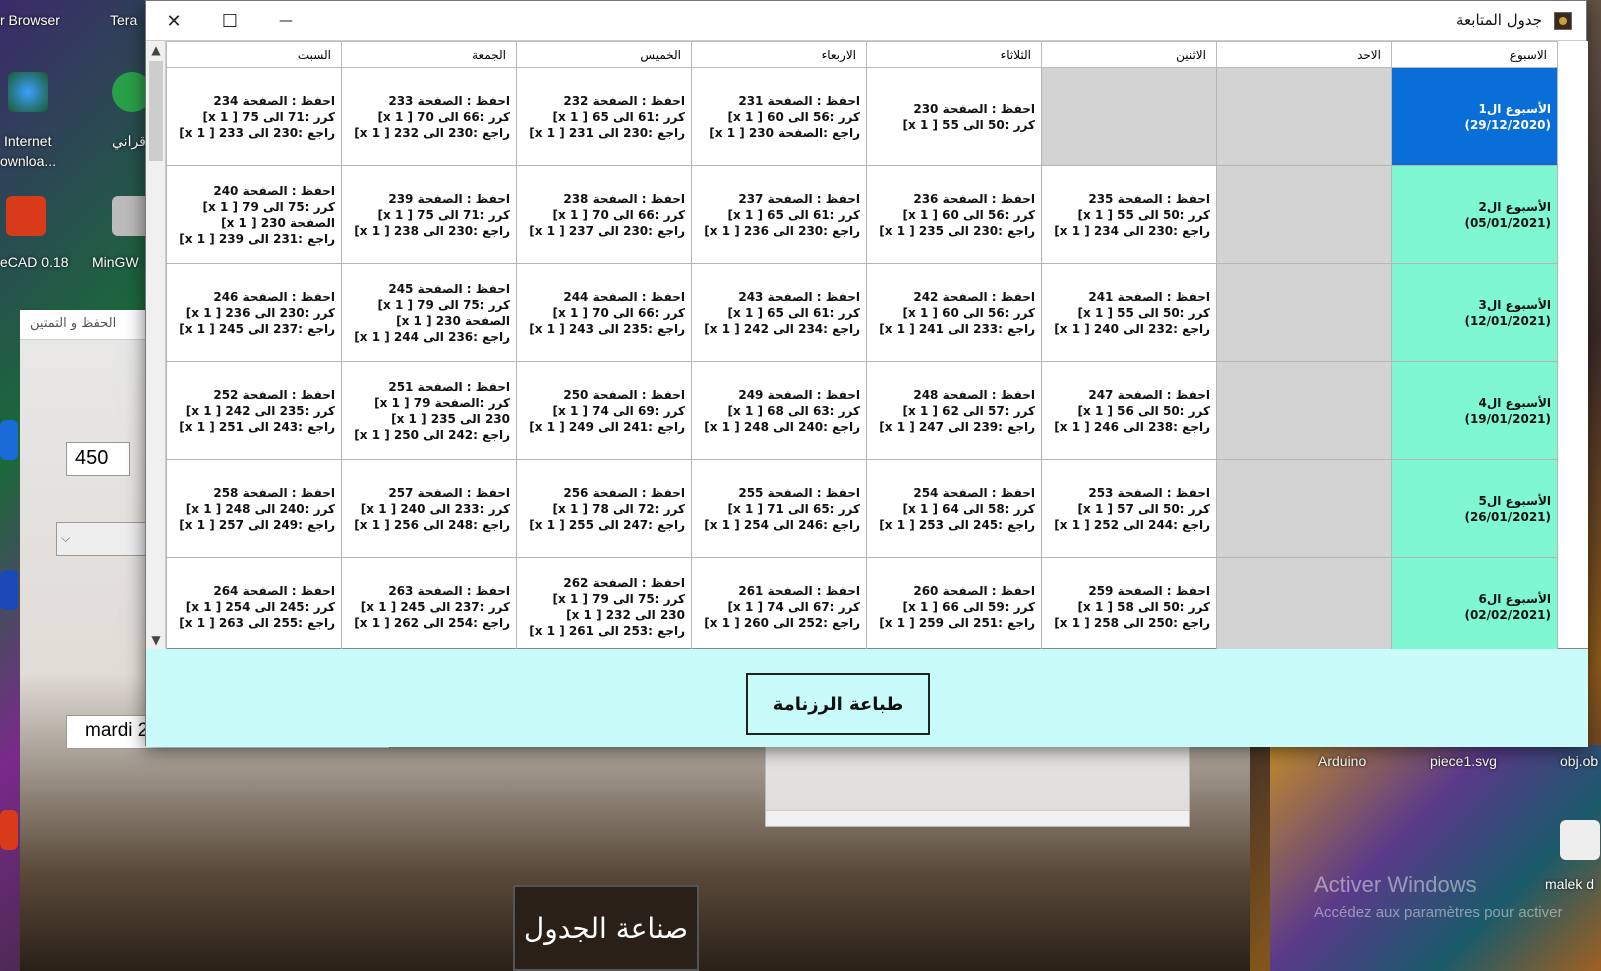 The width and height of the screenshot is (1601, 971). What do you see at coordinates (1474, 508) in the screenshot?
I see `week-cell: الأسبوع ال5 (26/01/2021)` at bounding box center [1474, 508].